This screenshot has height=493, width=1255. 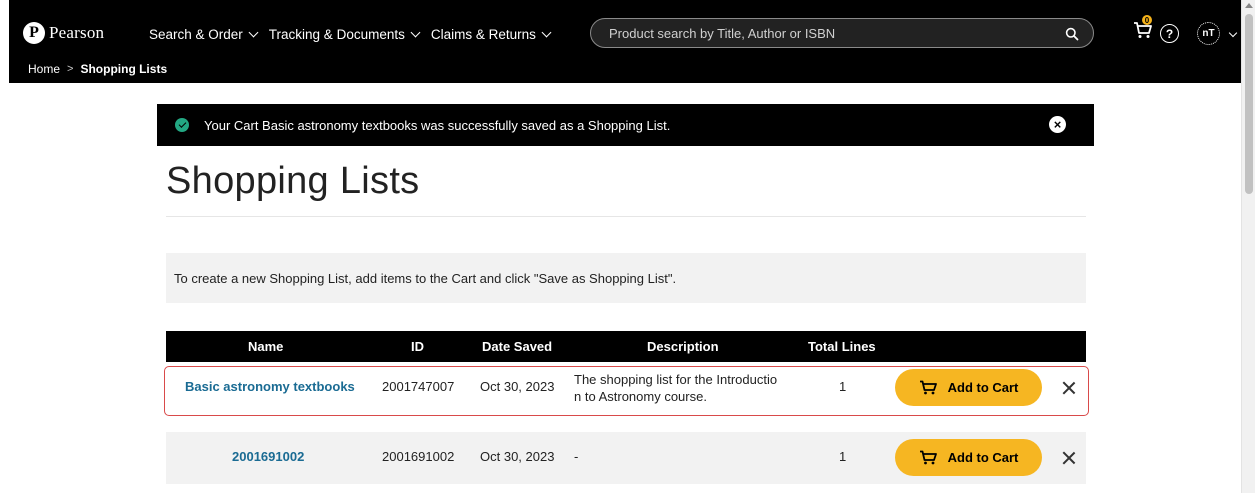 What do you see at coordinates (1169, 33) in the screenshot?
I see `help-icon: ?` at bounding box center [1169, 33].